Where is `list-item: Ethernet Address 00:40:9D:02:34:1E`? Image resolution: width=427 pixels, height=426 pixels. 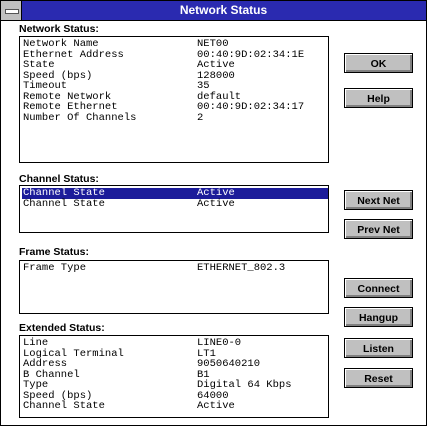 list-item: Ethernet Address 00:40:9D:02:34:1E is located at coordinates (175, 55).